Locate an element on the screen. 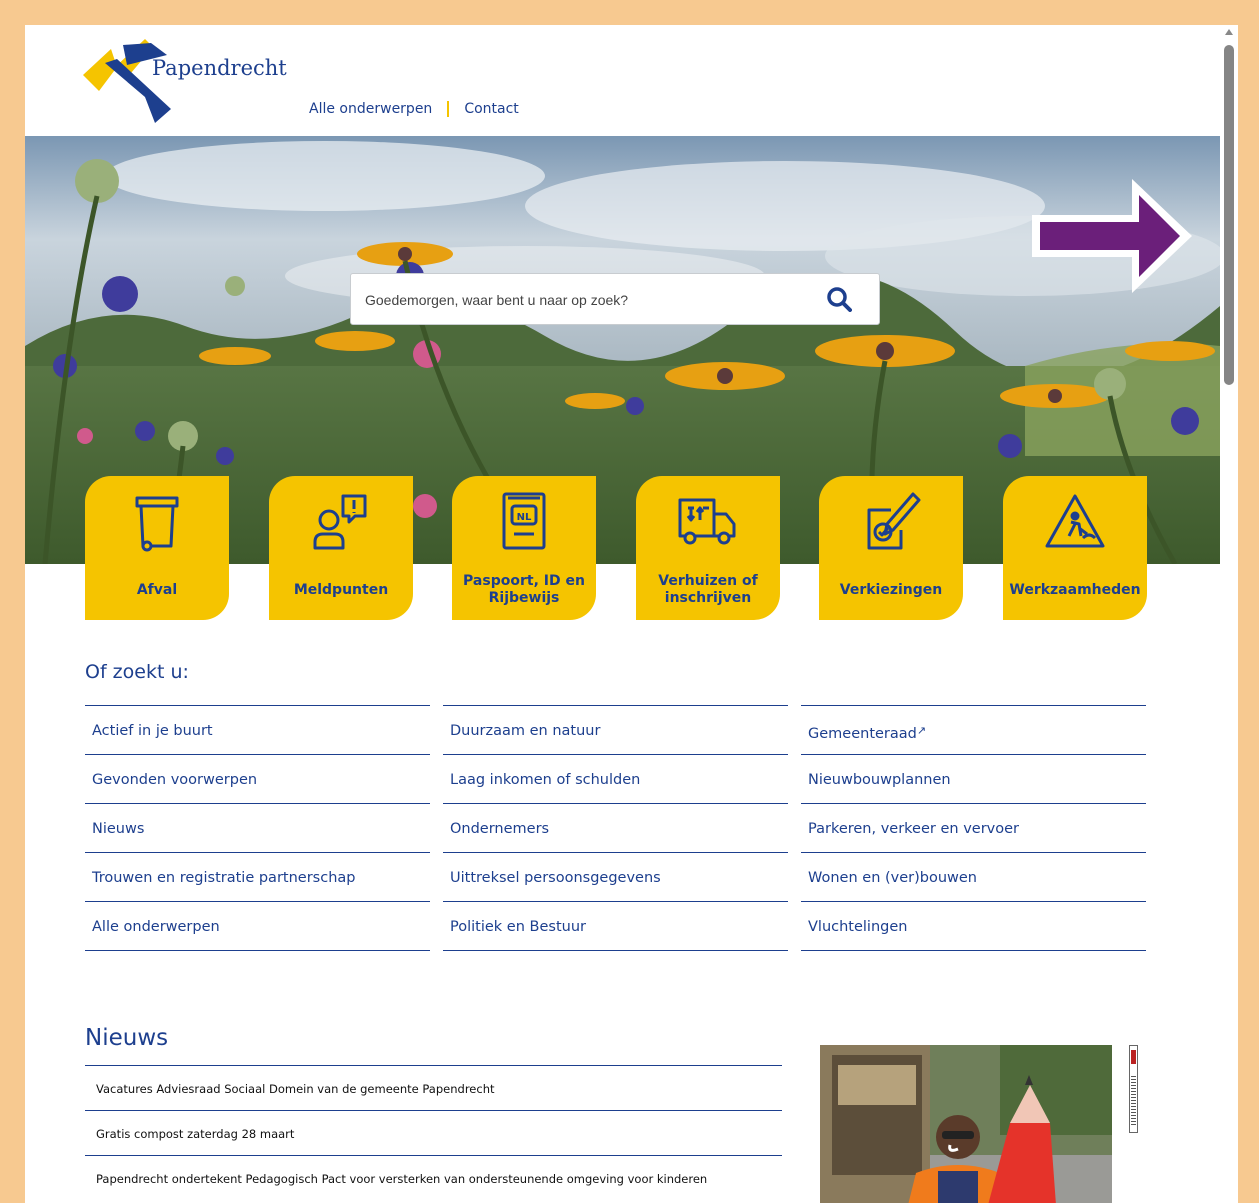 The height and width of the screenshot is (1203, 1259). quick-link: Nieuws is located at coordinates (257, 827).